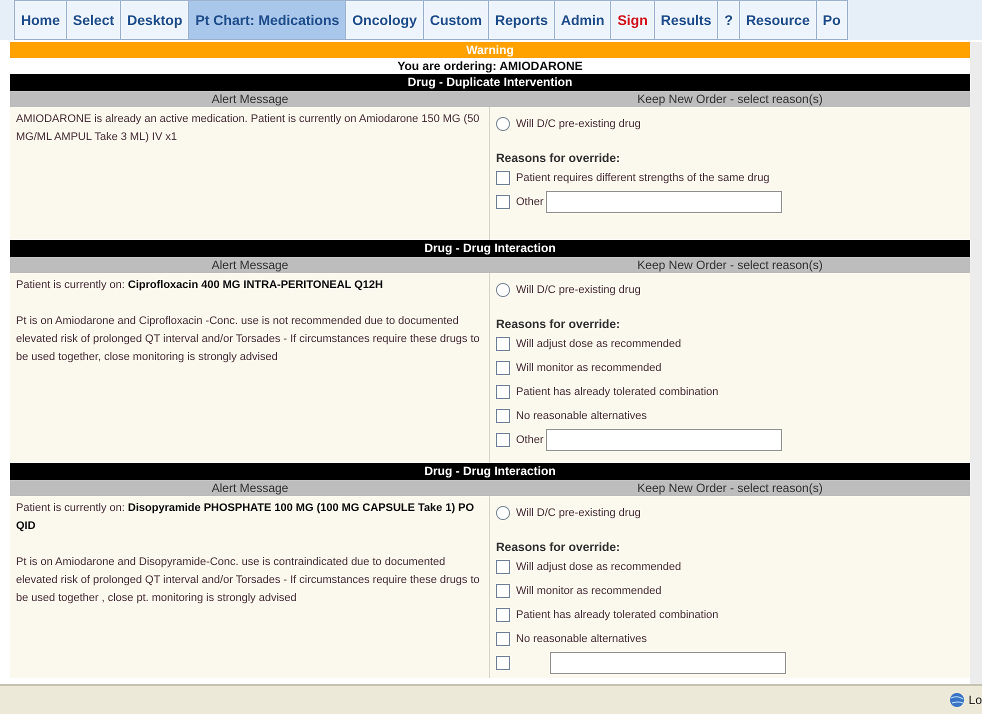 The image size is (982, 714). What do you see at coordinates (456, 20) in the screenshot?
I see `nav-tab: Custom` at bounding box center [456, 20].